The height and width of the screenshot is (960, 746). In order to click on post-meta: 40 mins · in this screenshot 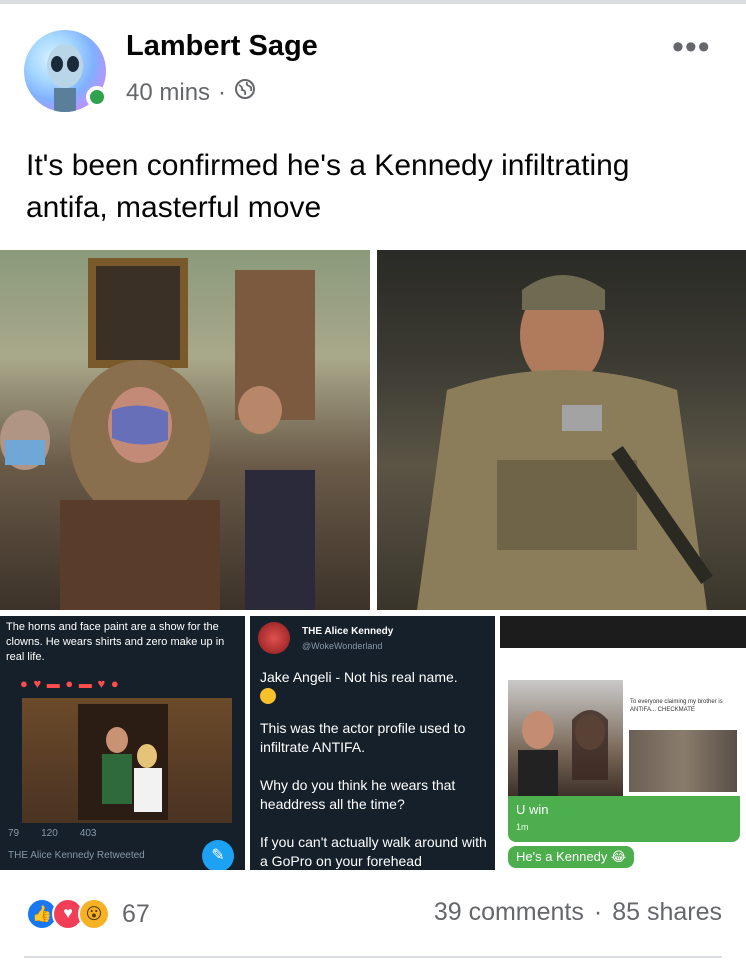, I will do `click(191, 92)`.